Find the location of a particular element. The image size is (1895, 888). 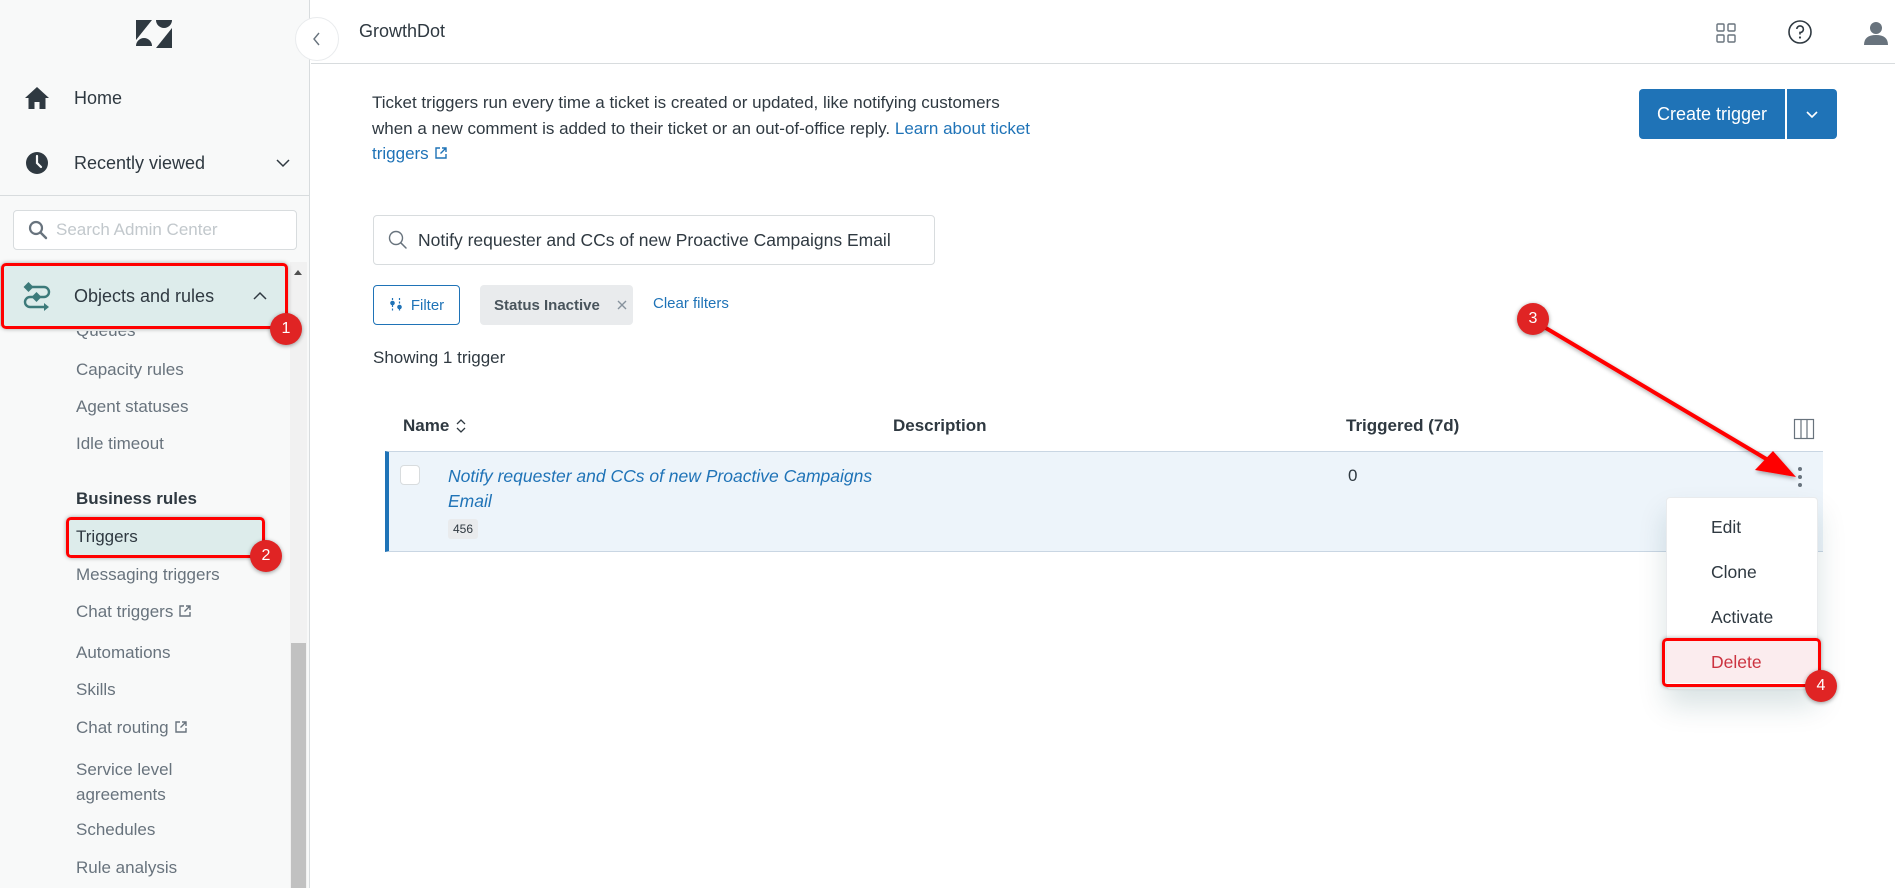

scrollbar-thumb is located at coordinates (298, 765).